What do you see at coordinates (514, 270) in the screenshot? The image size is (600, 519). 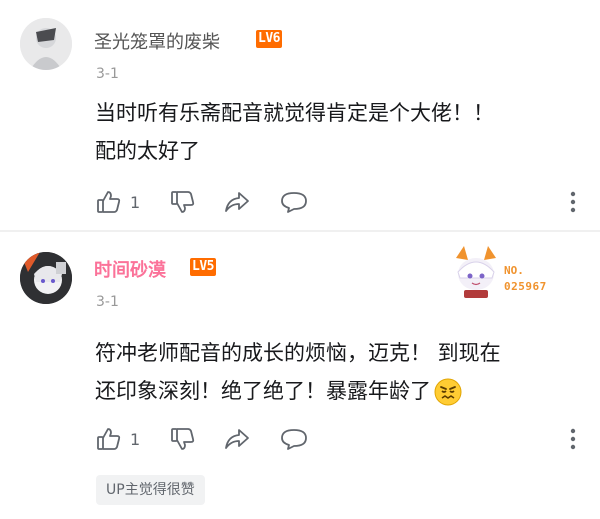 I see `fan-badge-label: NO.` at bounding box center [514, 270].